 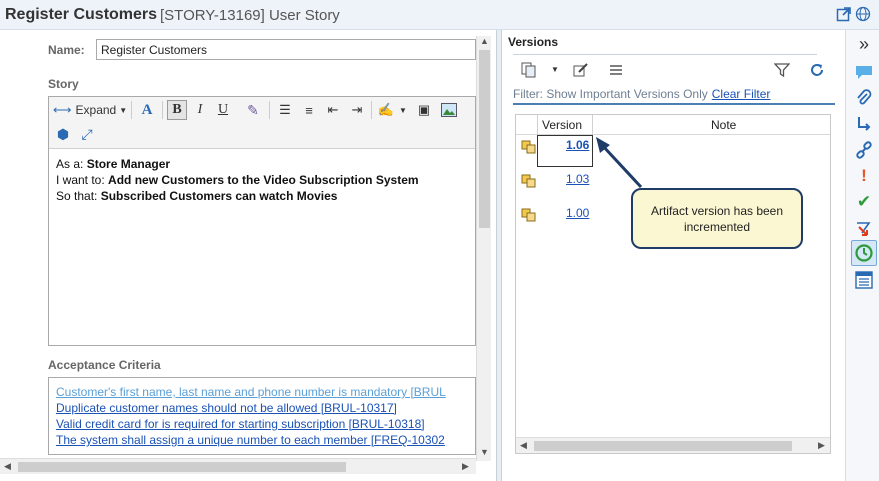 I want to click on issue-exclamation-icon: !, so click(x=864, y=176).